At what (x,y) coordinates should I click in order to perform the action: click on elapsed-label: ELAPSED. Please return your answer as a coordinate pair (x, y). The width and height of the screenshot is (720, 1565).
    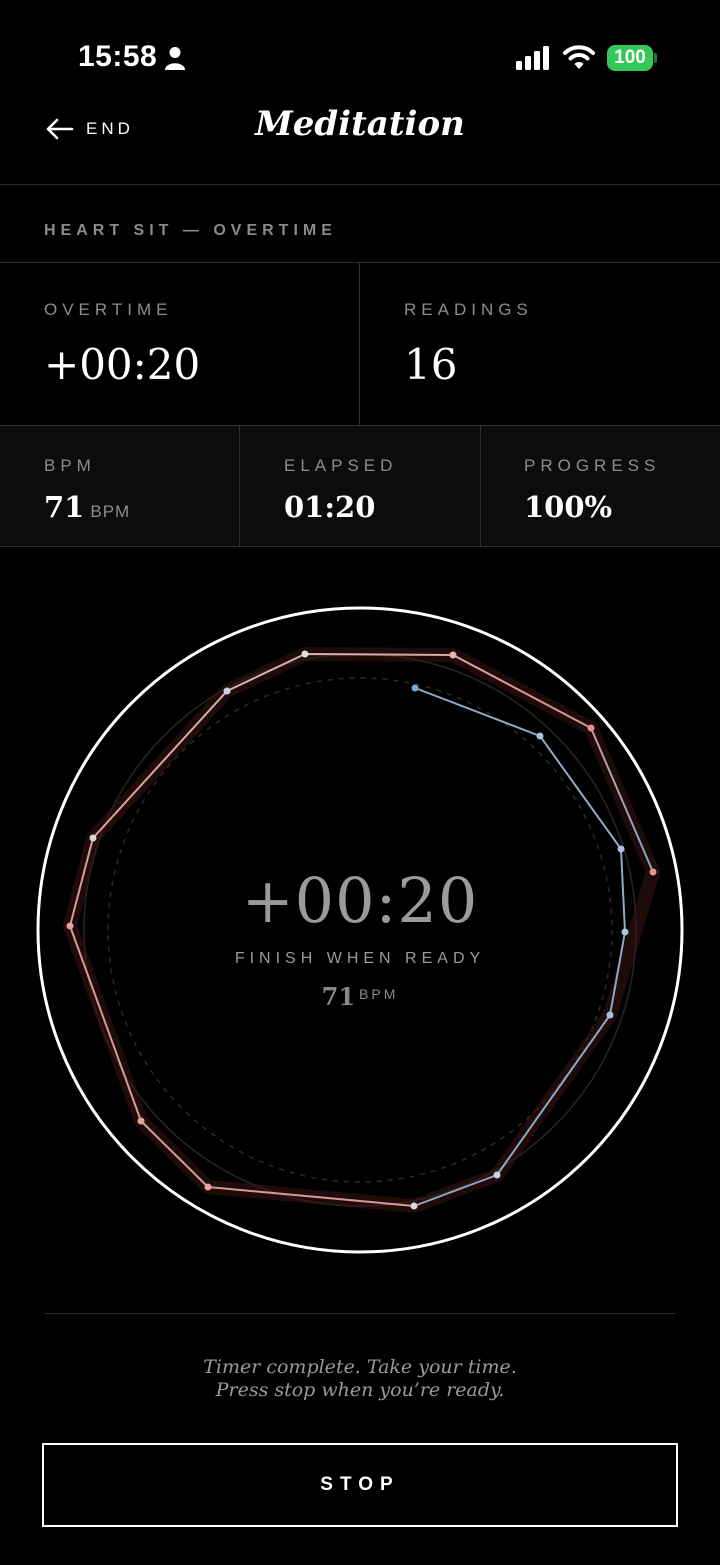
    Looking at the image, I should click on (341, 465).